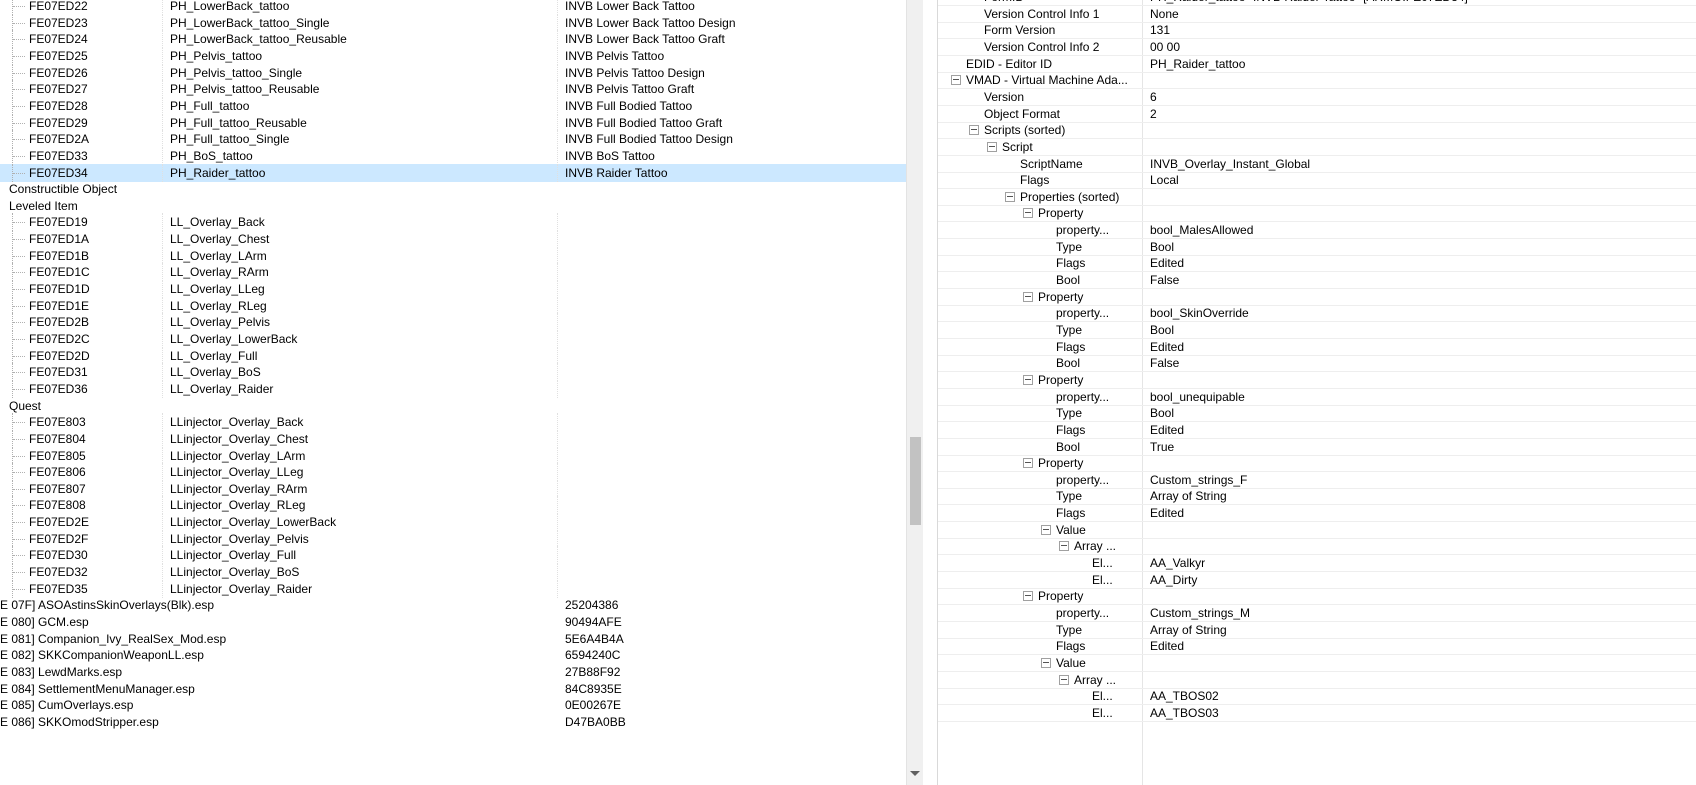  Describe the element at coordinates (1188, 496) in the screenshot. I see `field-value: Array of String` at that location.